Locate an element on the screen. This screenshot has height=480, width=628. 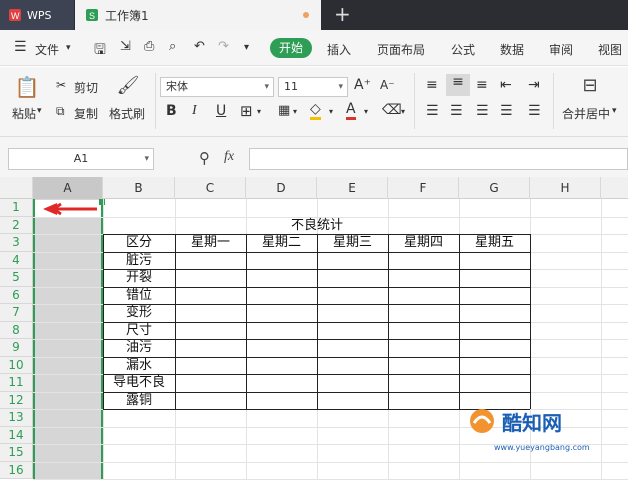
row-header-6: 6 is located at coordinates (16, 295).